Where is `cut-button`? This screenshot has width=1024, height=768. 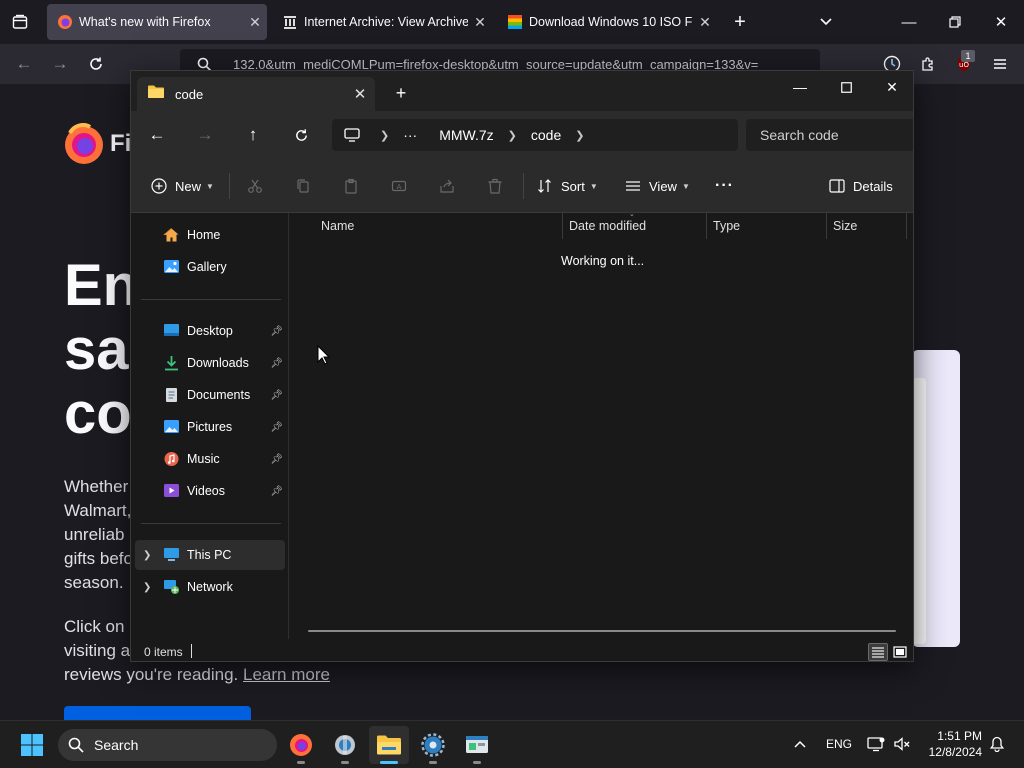 cut-button is located at coordinates (255, 186).